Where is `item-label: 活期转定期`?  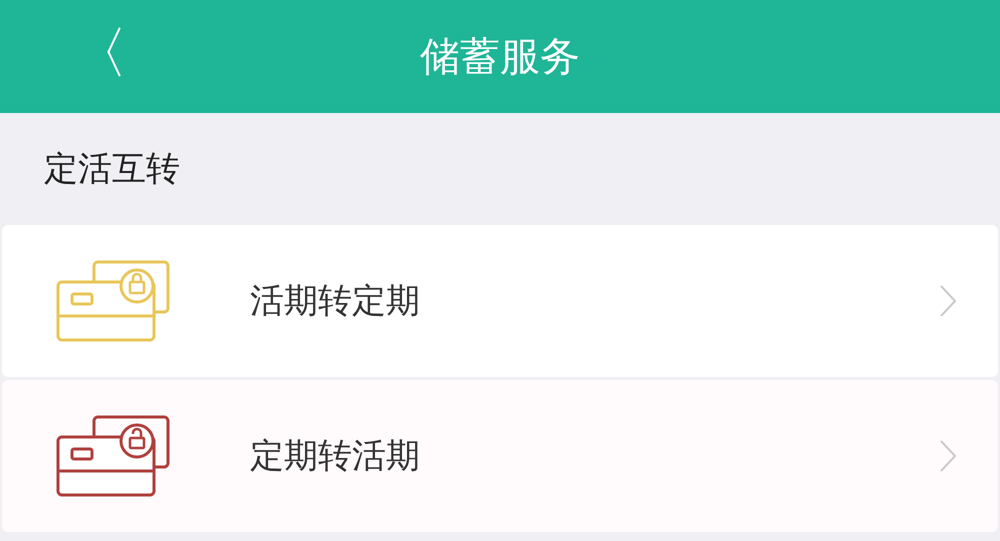
item-label: 活期转定期 is located at coordinates (335, 301).